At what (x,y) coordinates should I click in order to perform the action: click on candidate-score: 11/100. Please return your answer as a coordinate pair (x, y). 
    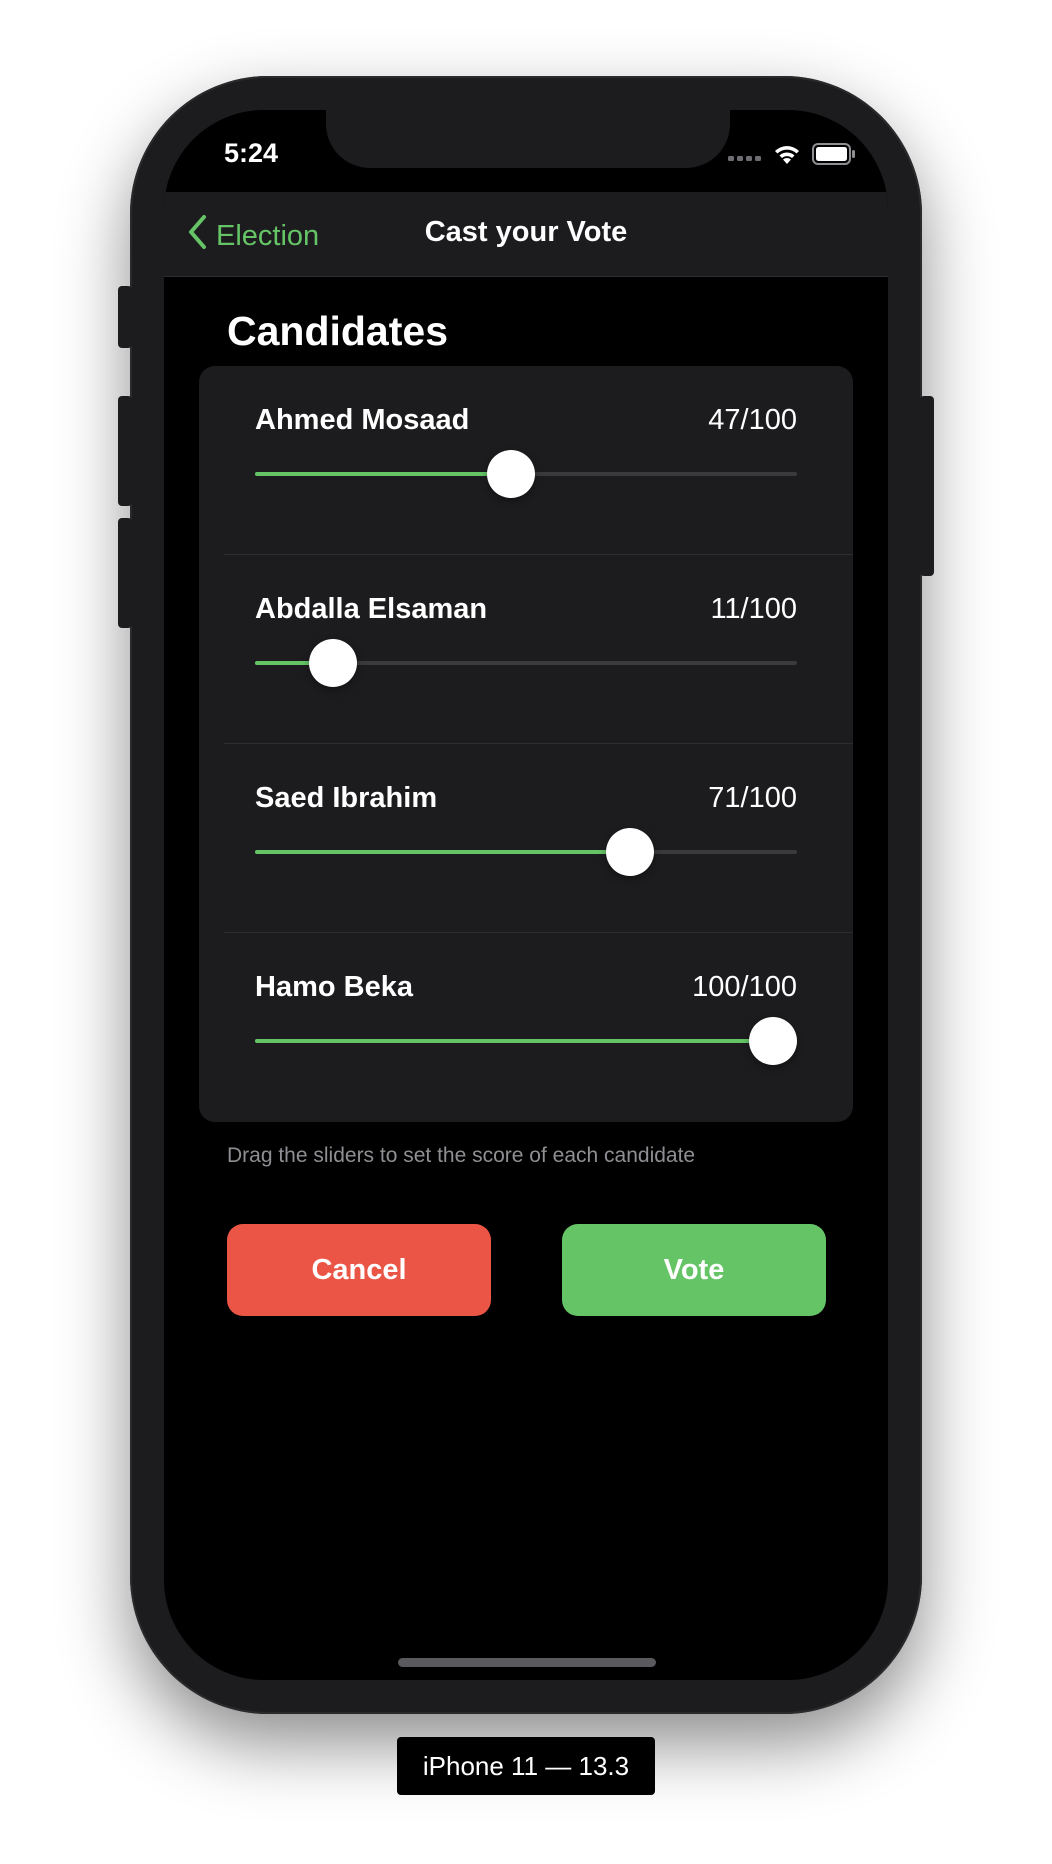
    Looking at the image, I should click on (753, 609).